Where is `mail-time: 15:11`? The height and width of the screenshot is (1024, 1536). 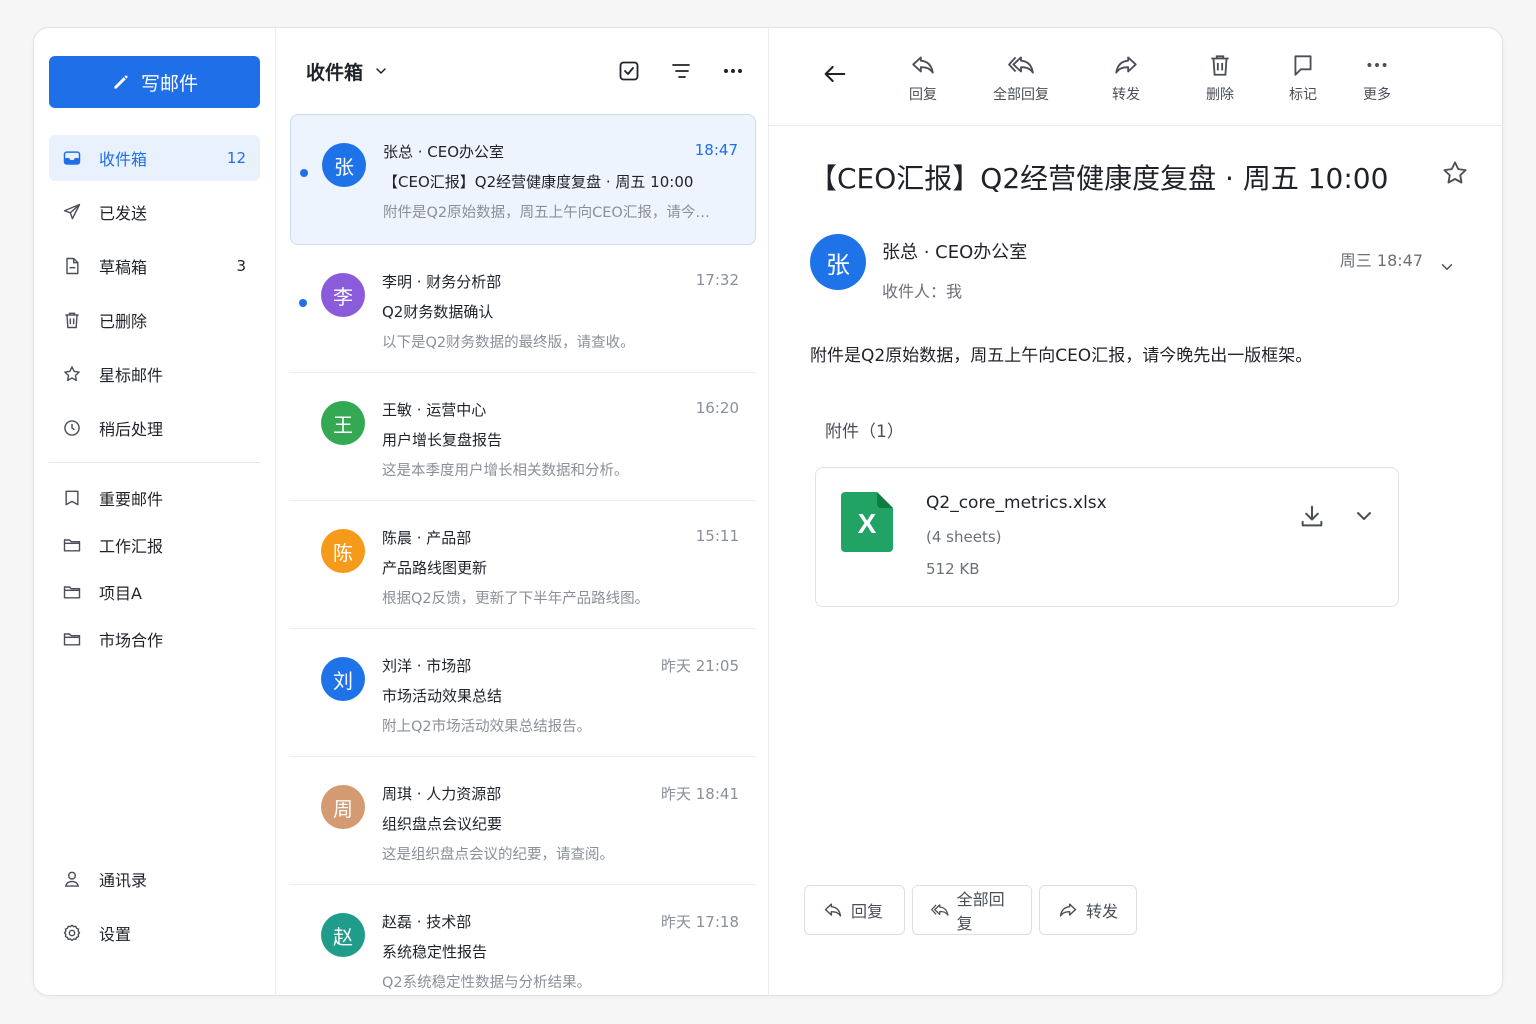 mail-time: 15:11 is located at coordinates (717, 536).